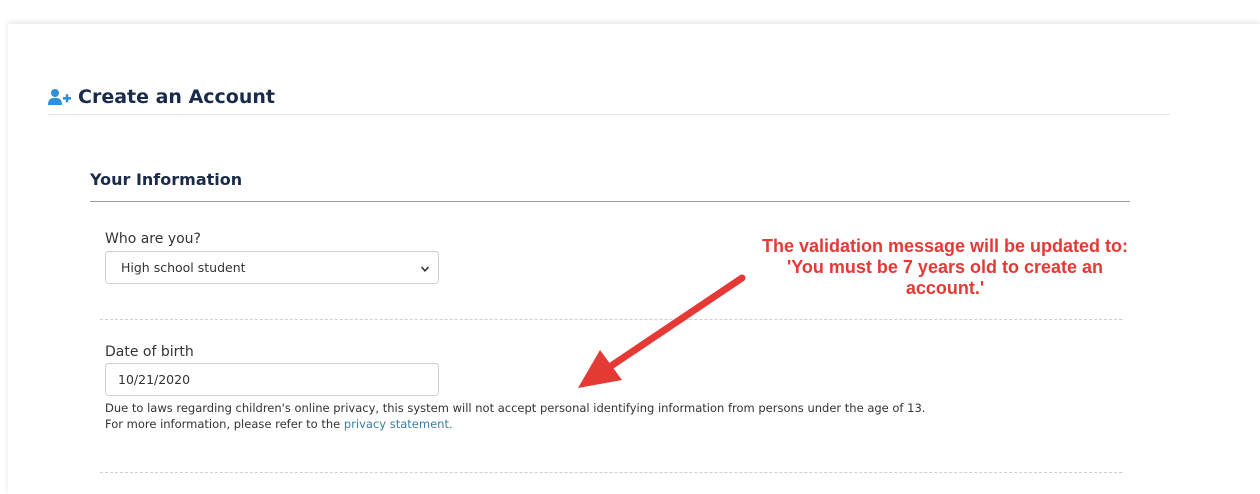 This screenshot has height=494, width=1260. Describe the element at coordinates (166, 179) in the screenshot. I see `section-title: Your Information` at that location.